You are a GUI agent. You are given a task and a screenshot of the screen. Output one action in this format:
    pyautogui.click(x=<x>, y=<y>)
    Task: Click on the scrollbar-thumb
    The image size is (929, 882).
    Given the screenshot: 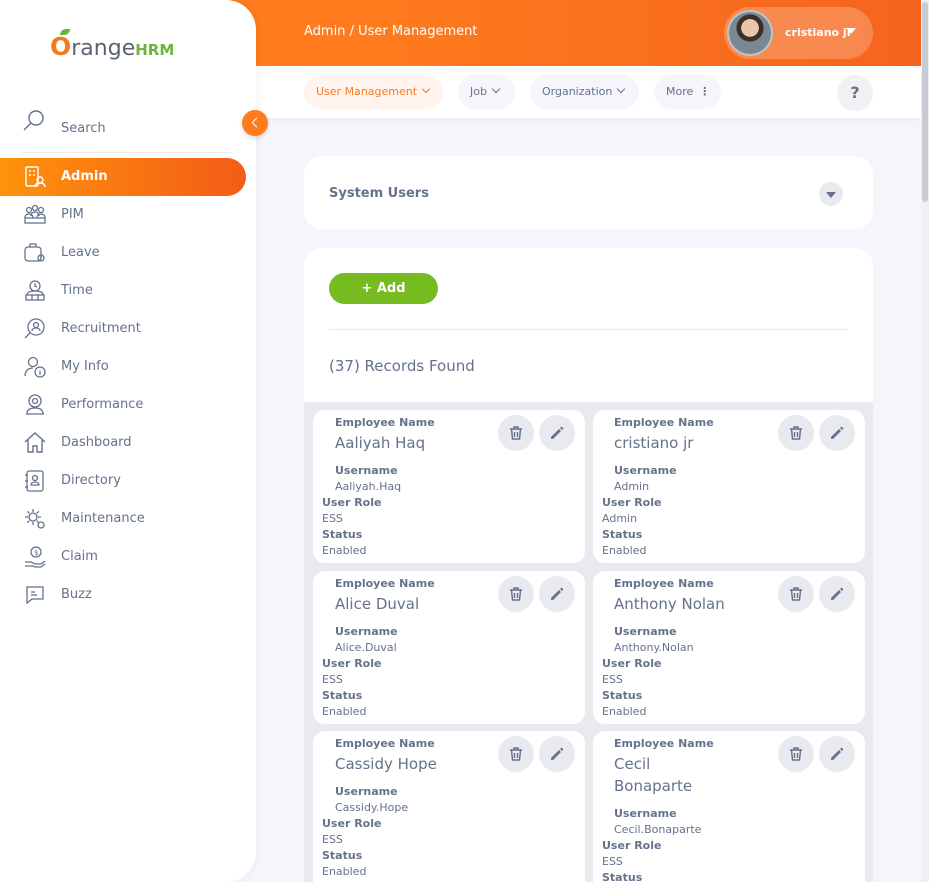 What is the action you would take?
    pyautogui.click(x=925, y=102)
    